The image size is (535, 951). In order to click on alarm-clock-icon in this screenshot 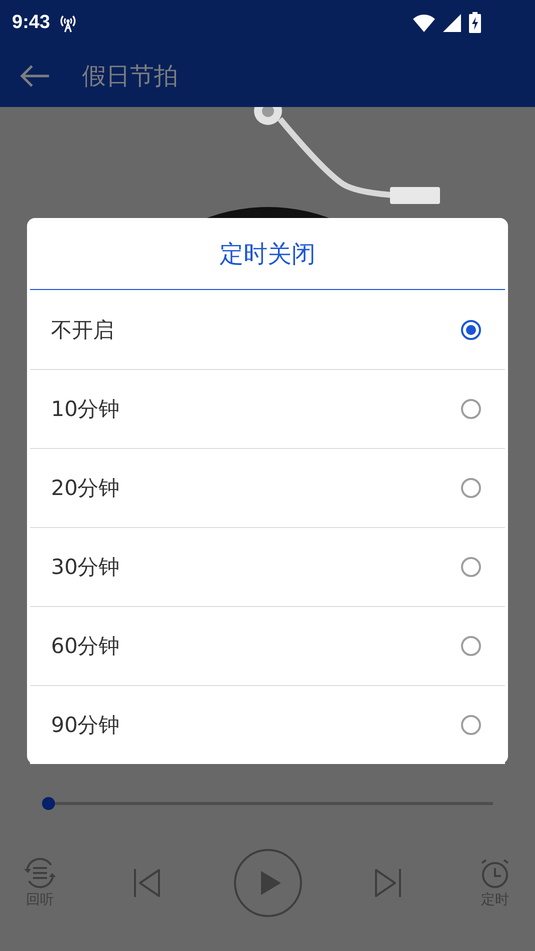, I will do `click(495, 873)`.